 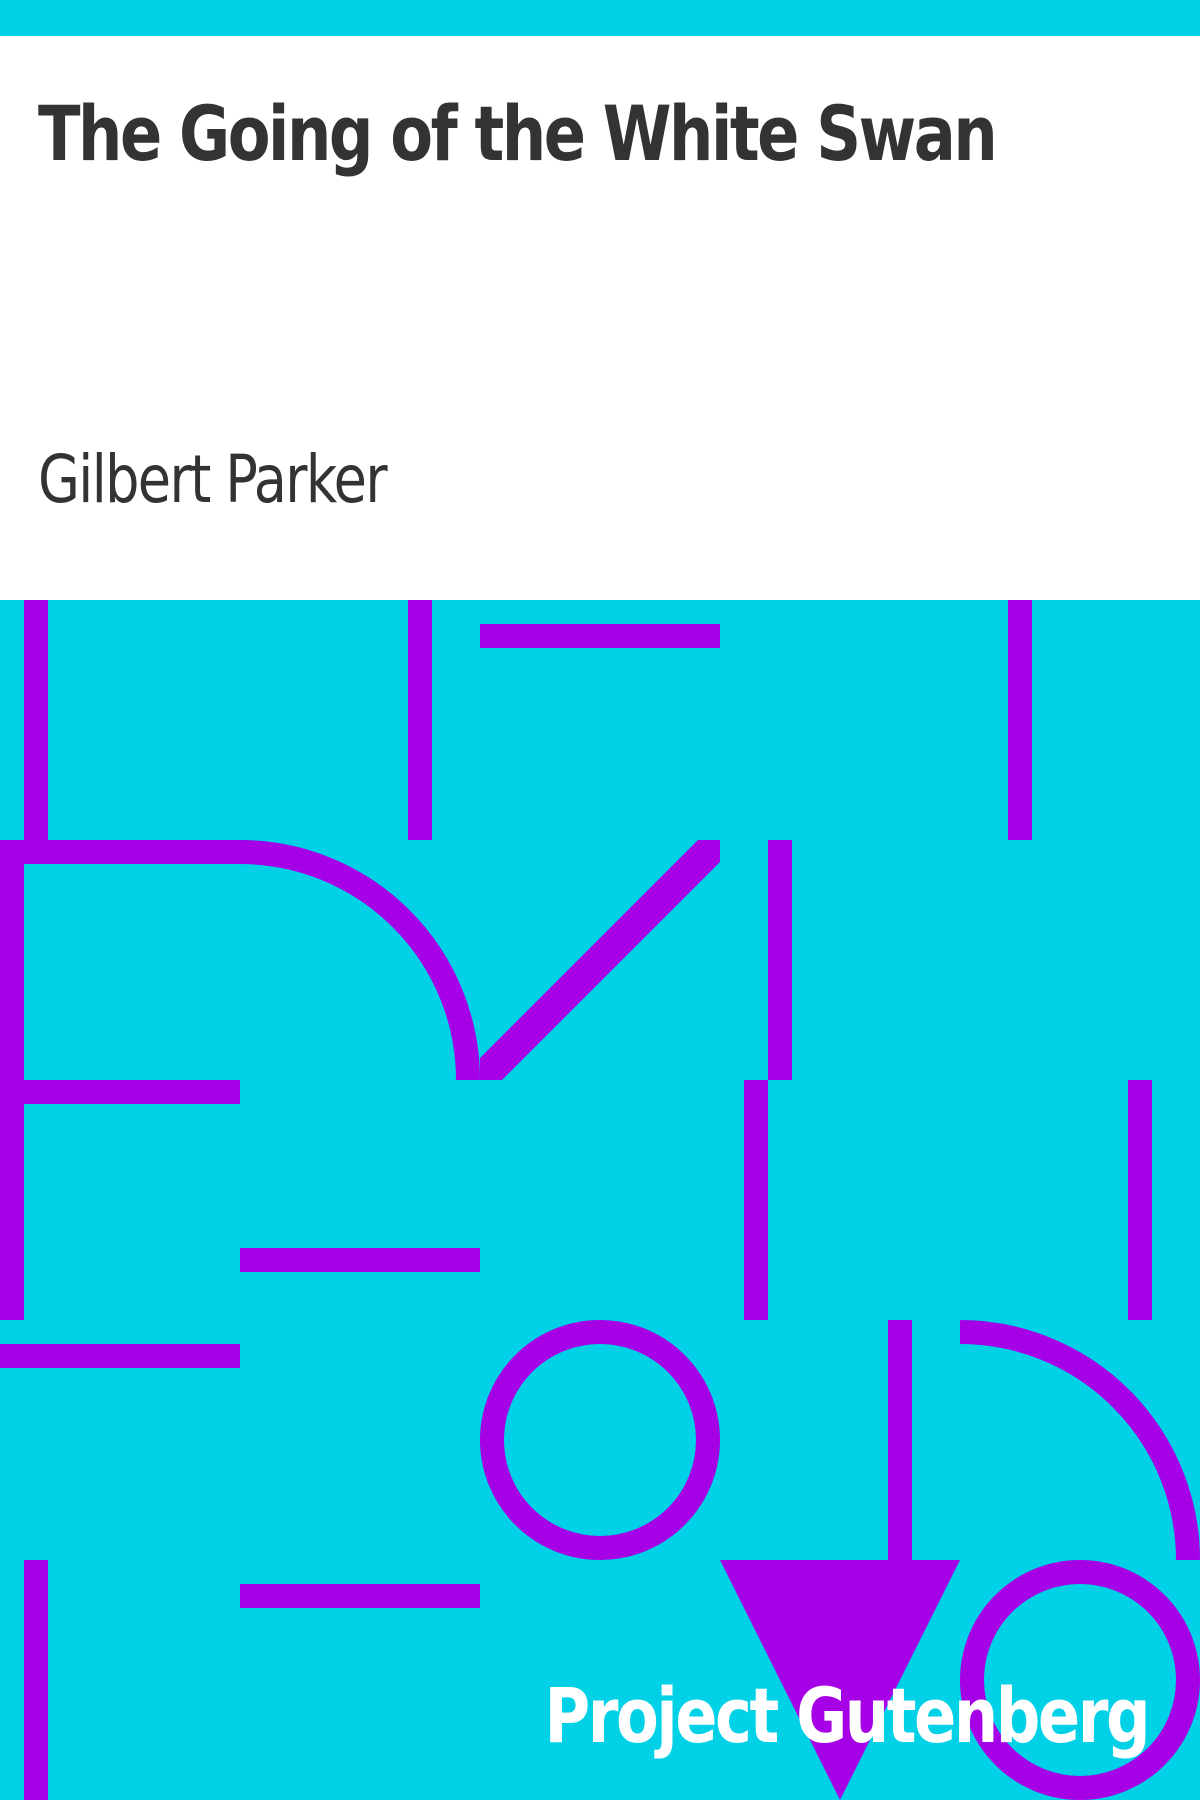 What do you see at coordinates (600, 18) in the screenshot?
I see `top-color-stripe` at bounding box center [600, 18].